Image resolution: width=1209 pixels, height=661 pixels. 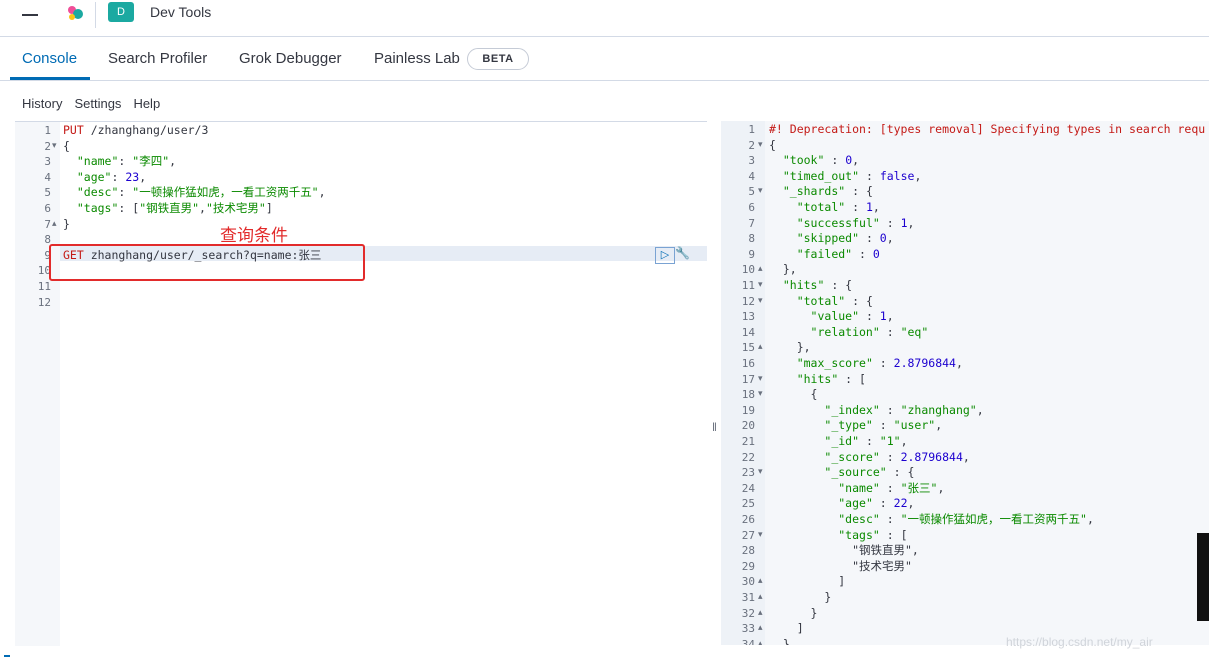 I want to click on pane-resizer: ‖, so click(x=714, y=427).